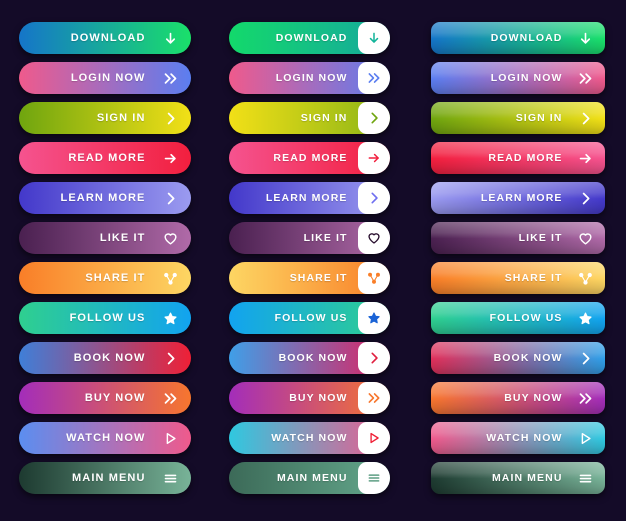  I want to click on button-sign-in-col1: Sign In, so click(104, 118).